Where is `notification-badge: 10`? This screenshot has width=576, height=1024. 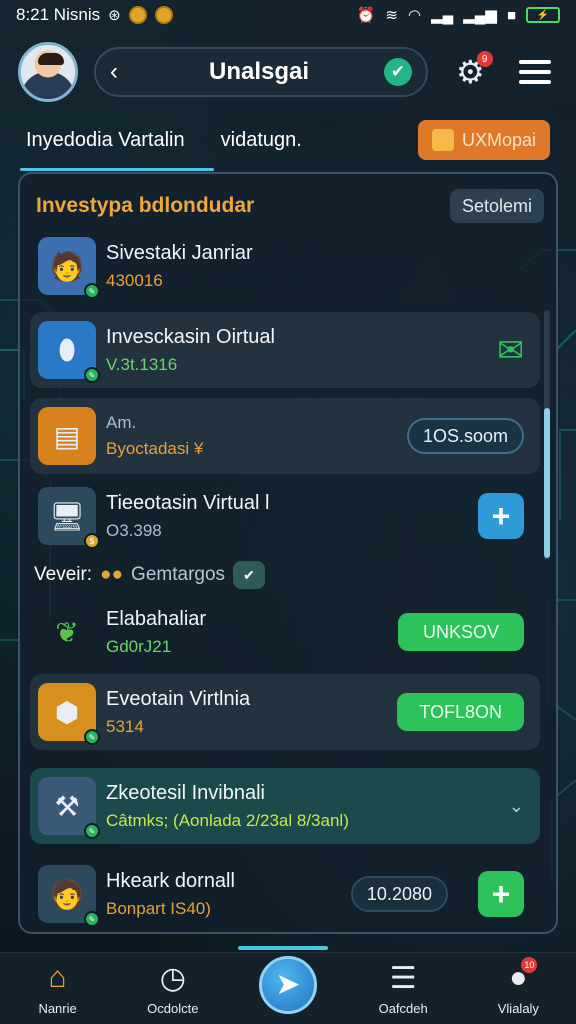 notification-badge: 10 is located at coordinates (529, 965).